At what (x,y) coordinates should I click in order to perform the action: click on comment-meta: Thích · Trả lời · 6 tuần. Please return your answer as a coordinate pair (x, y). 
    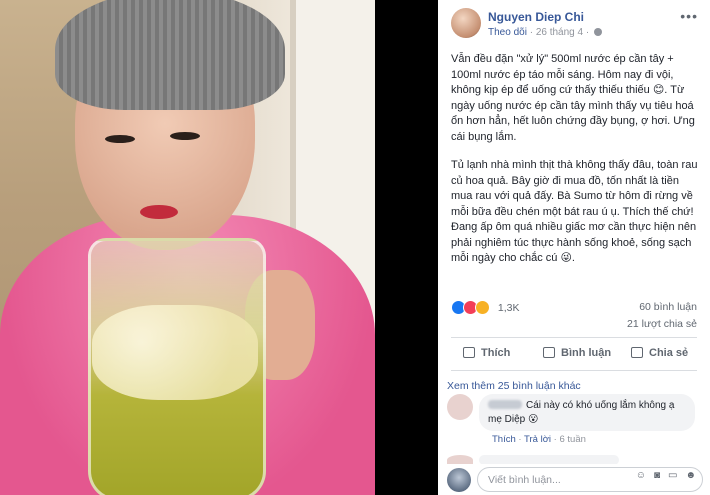
    Looking at the image, I should click on (539, 439).